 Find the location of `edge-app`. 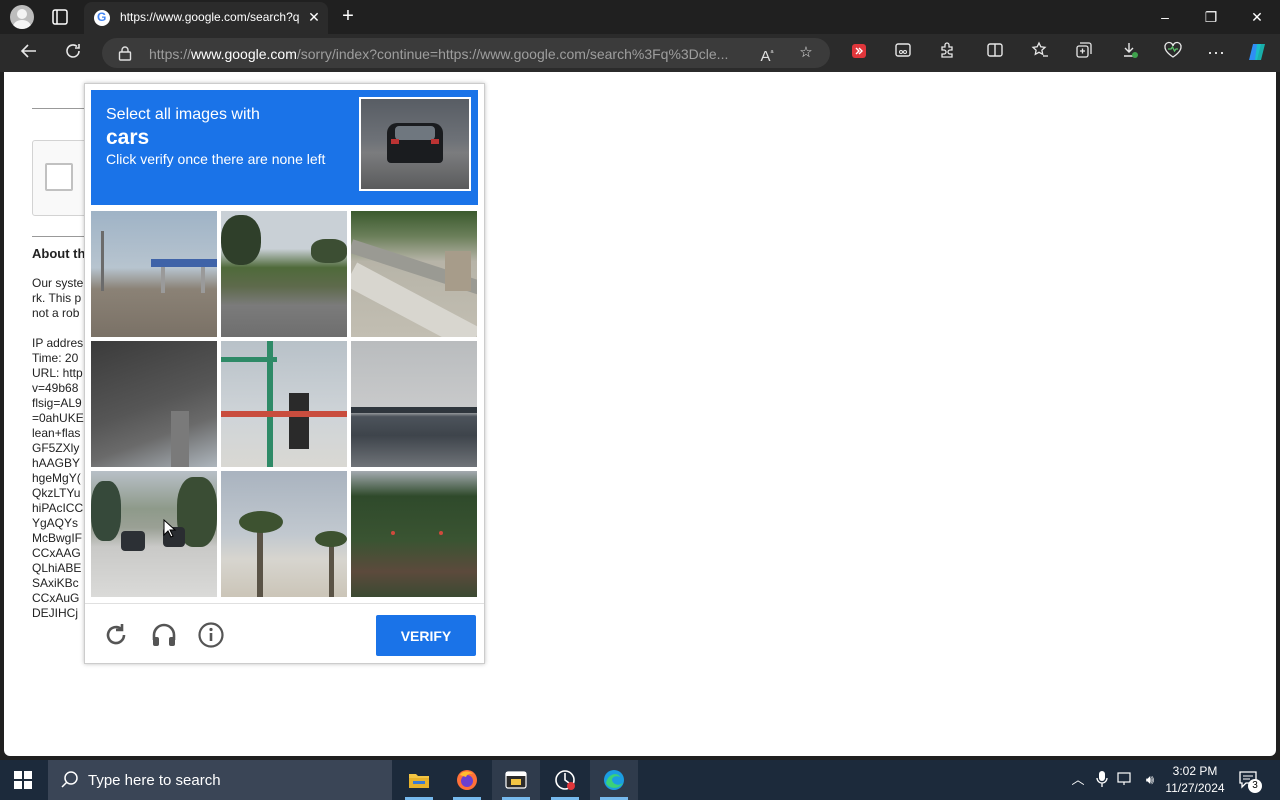

edge-app is located at coordinates (614, 780).